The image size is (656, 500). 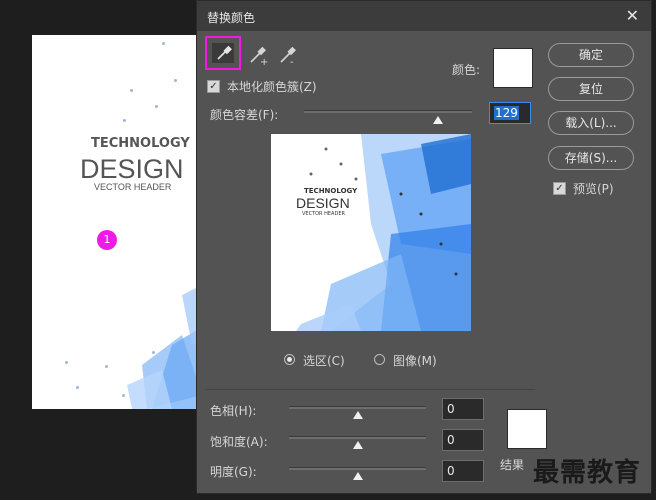 What do you see at coordinates (358, 445) in the screenshot?
I see `saturation-slider-thumb` at bounding box center [358, 445].